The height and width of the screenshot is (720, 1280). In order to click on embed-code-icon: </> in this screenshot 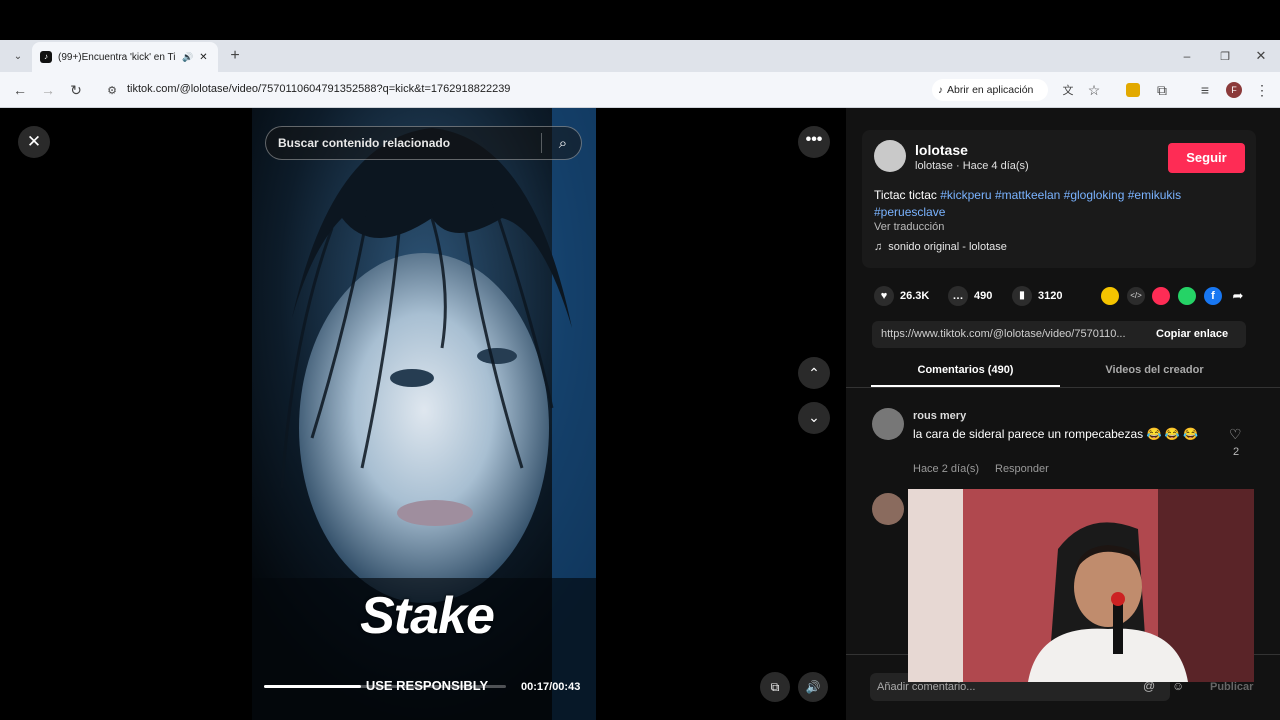, I will do `click(1136, 296)`.